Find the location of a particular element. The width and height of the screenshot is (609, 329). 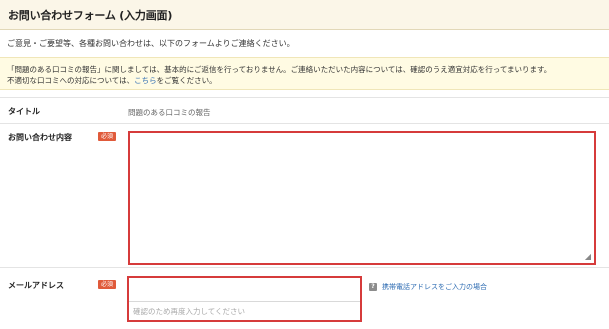

notice-line-2-pre: 不適切な口コミへの対応については、 is located at coordinates (71, 80).